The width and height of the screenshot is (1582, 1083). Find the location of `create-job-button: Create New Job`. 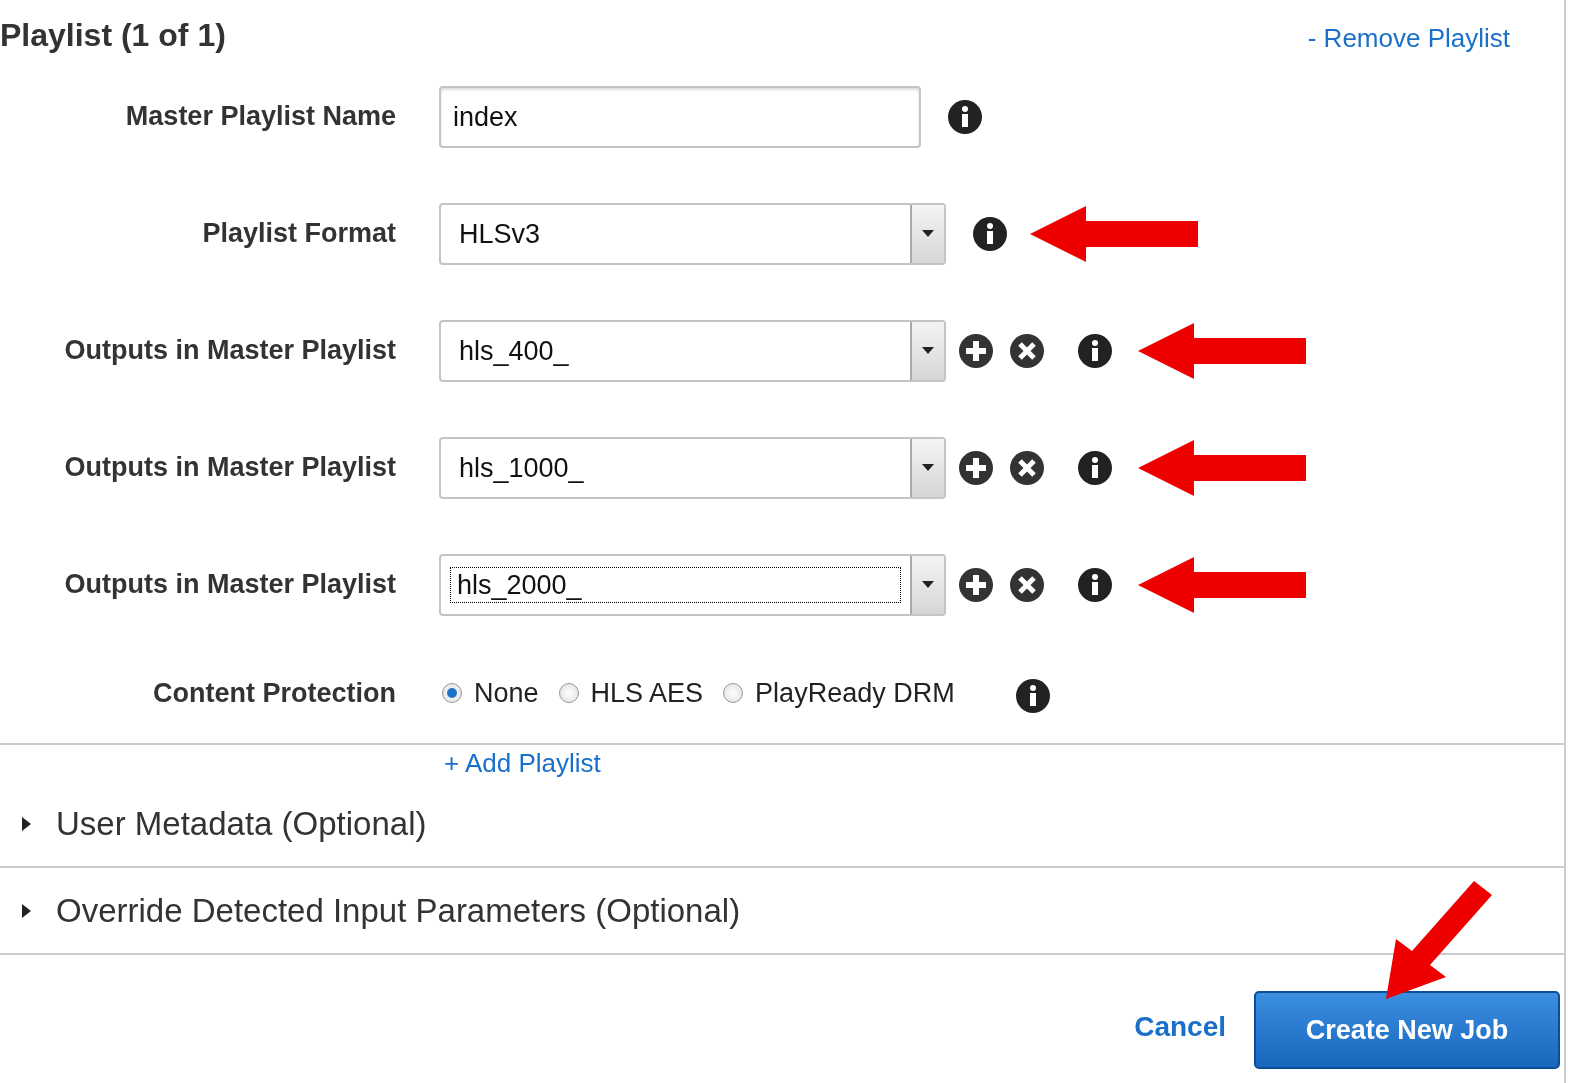

create-job-button: Create New Job is located at coordinates (1407, 1030).